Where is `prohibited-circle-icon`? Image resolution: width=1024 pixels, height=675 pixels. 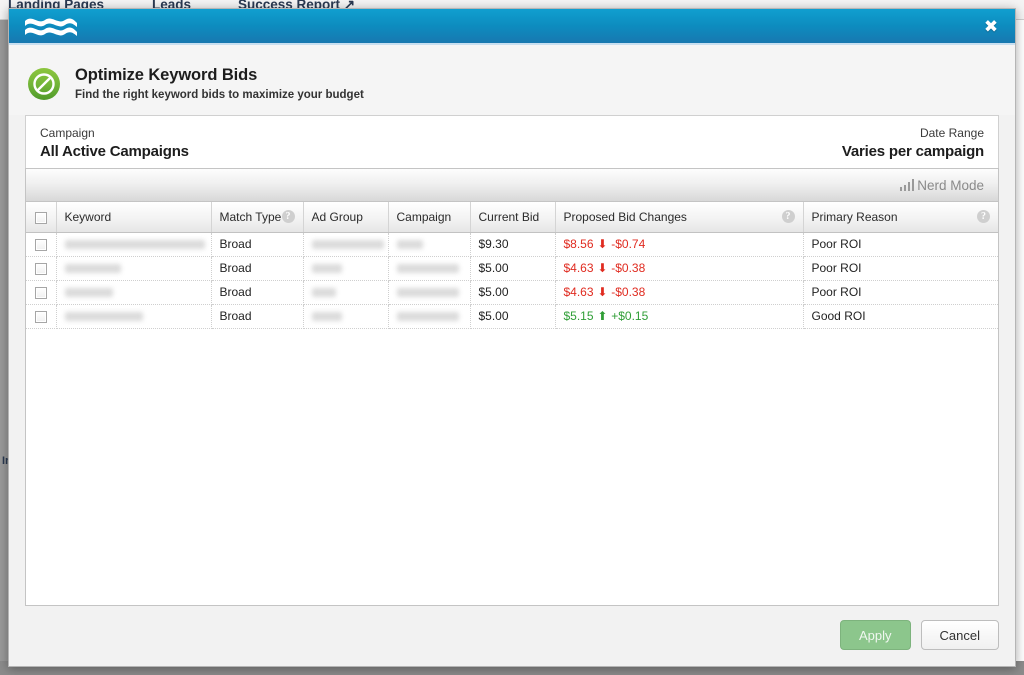 prohibited-circle-icon is located at coordinates (44, 84).